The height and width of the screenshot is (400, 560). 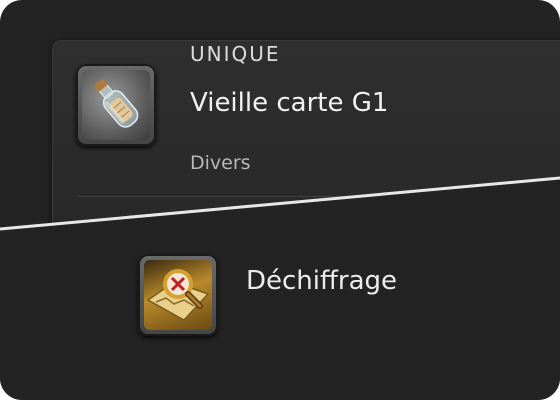 I want to click on action-name: Déchiffrage, so click(x=321, y=281).